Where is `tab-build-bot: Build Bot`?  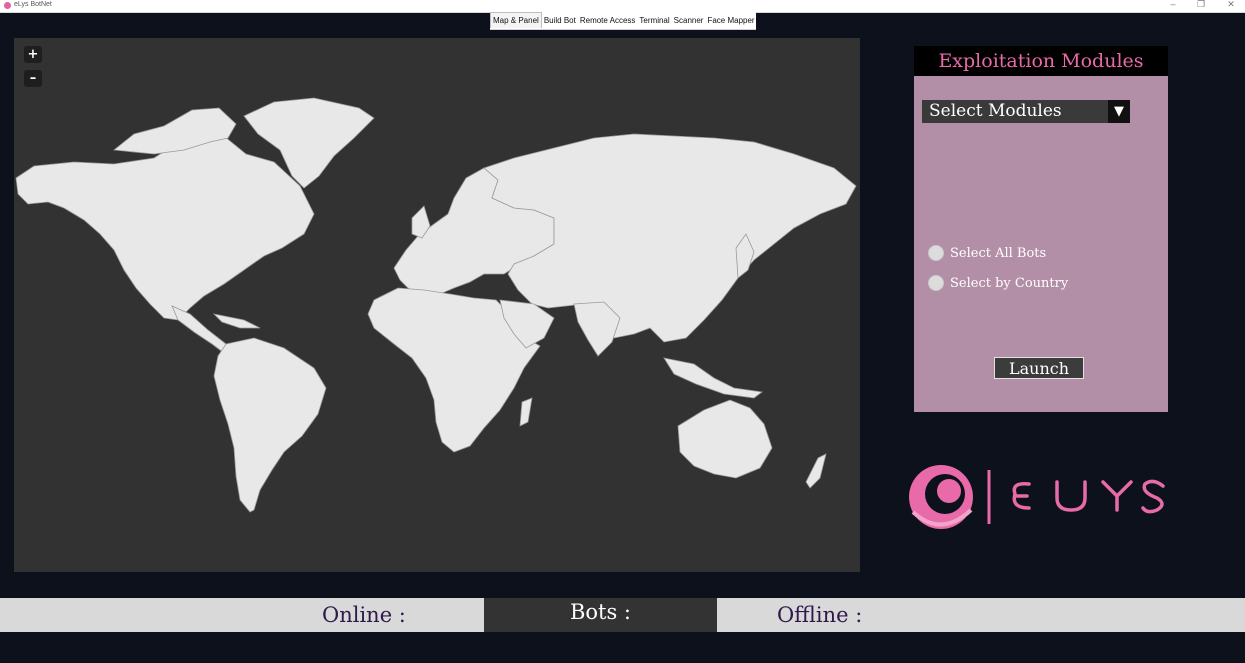 tab-build-bot: Build Bot is located at coordinates (560, 20).